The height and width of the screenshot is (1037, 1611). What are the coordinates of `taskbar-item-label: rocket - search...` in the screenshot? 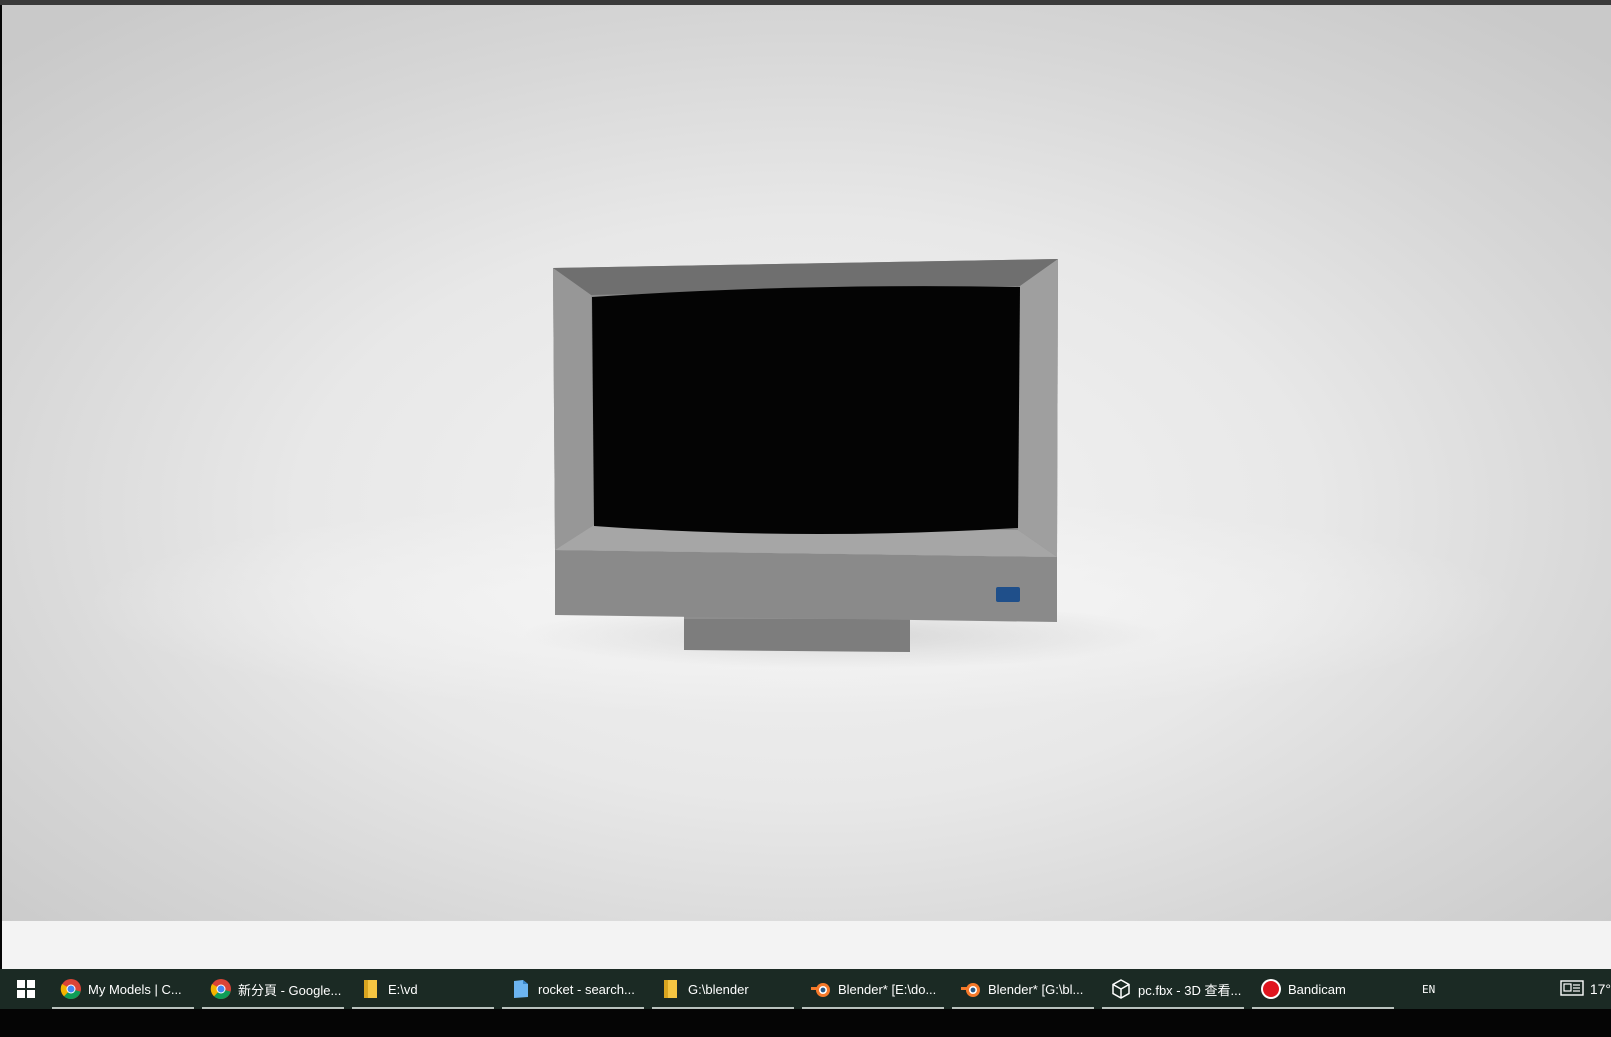 It's located at (586, 989).